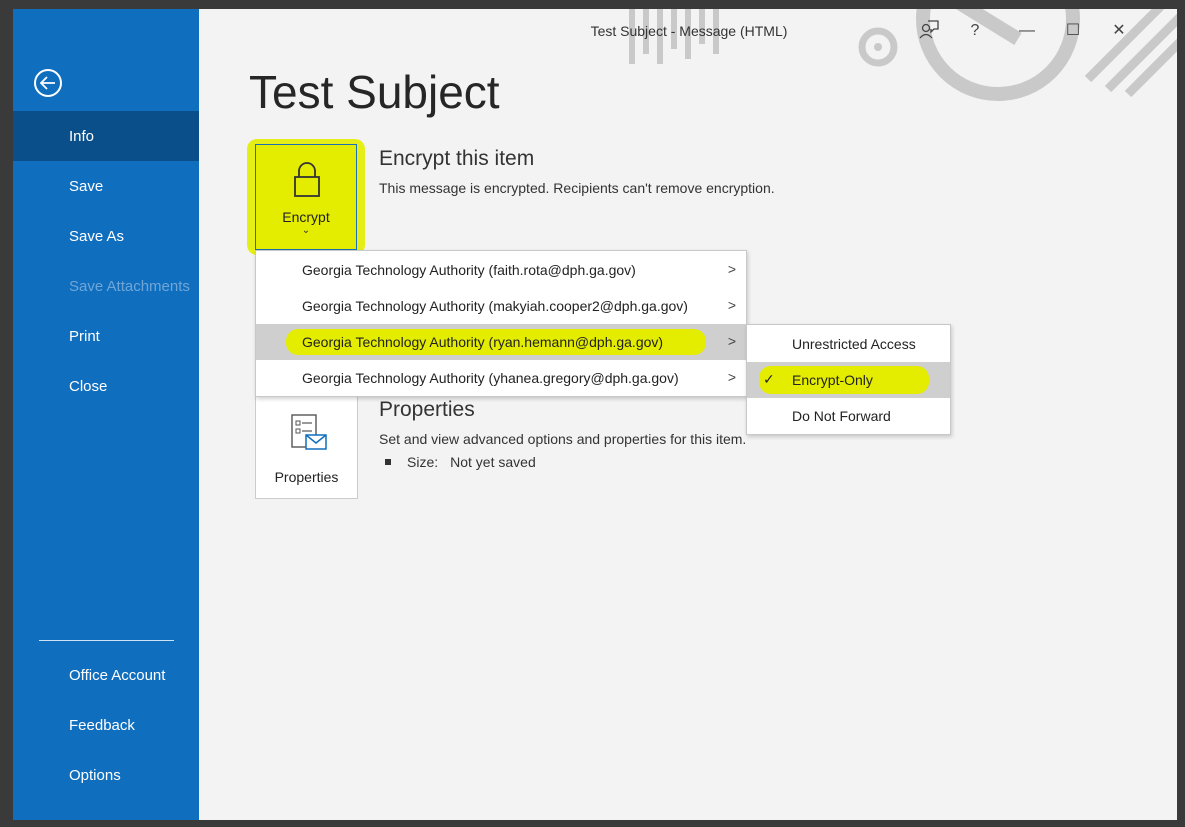  I want to click on coauthor-icon, so click(929, 31).